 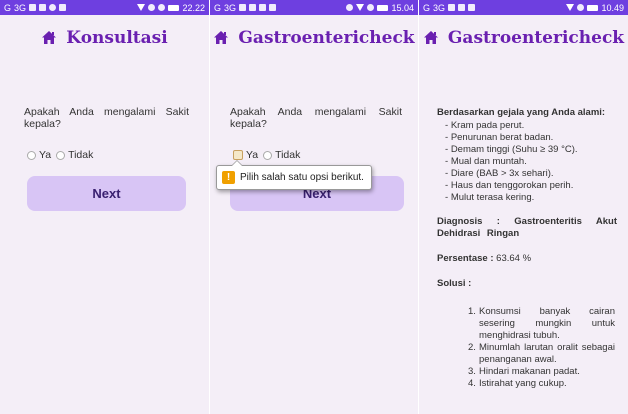 What do you see at coordinates (302, 177) in the screenshot?
I see `validation-message: Pilih salah satu opsi berikut.` at bounding box center [302, 177].